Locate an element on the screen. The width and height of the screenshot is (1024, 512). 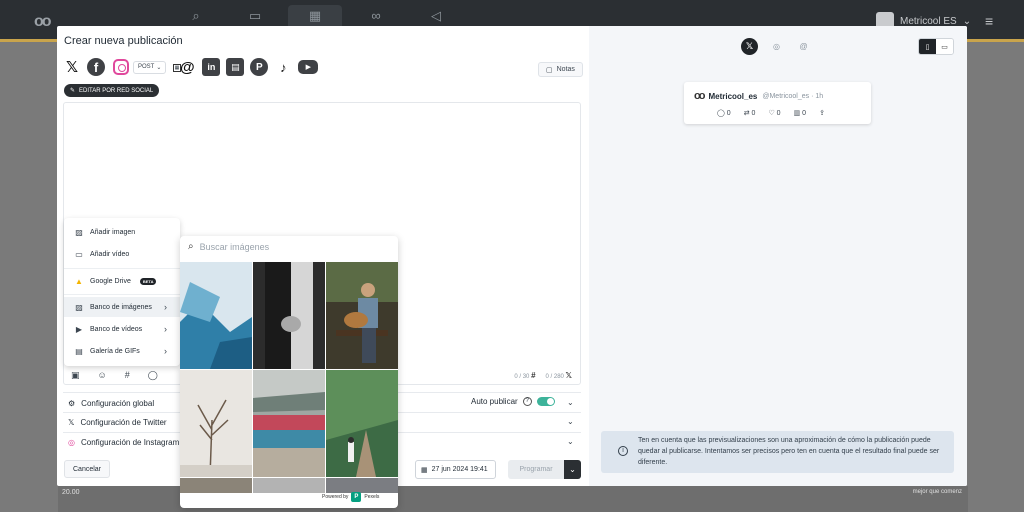
instagram-icon: ◎ is located at coordinates (776, 46).